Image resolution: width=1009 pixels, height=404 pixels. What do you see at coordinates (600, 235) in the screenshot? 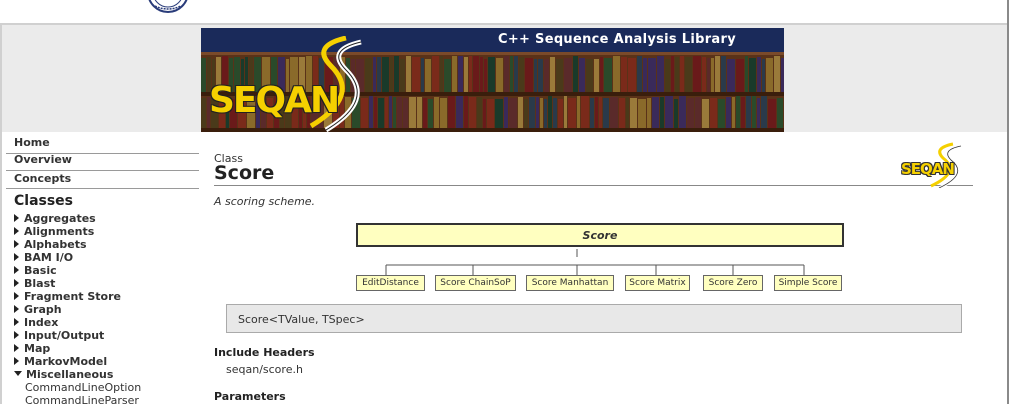
I see `diagram-root-class: Score` at bounding box center [600, 235].